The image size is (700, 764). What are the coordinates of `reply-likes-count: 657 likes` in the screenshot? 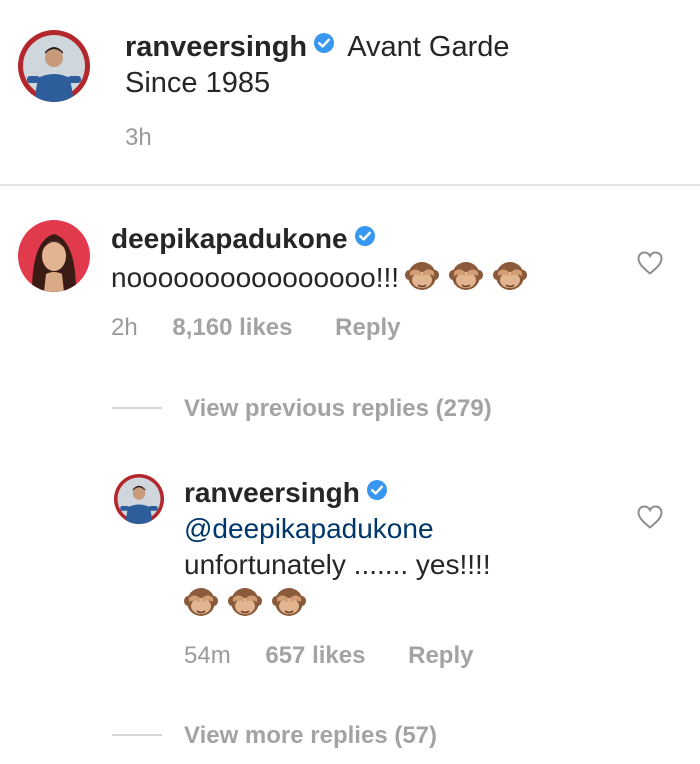 It's located at (315, 655).